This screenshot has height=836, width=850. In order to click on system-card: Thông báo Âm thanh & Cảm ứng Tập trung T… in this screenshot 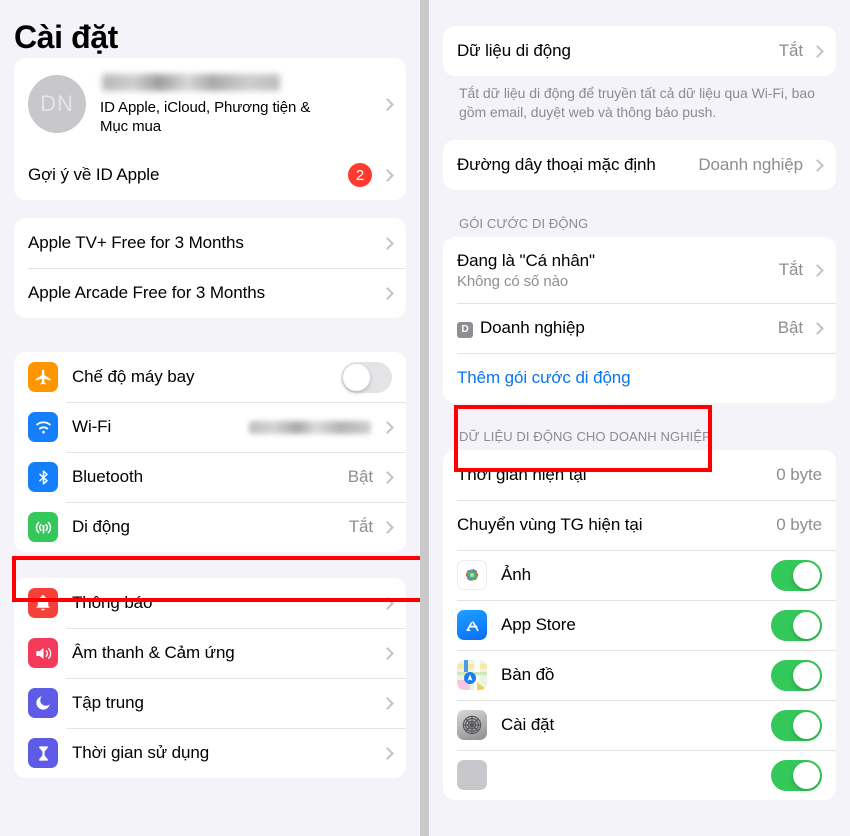, I will do `click(210, 678)`.